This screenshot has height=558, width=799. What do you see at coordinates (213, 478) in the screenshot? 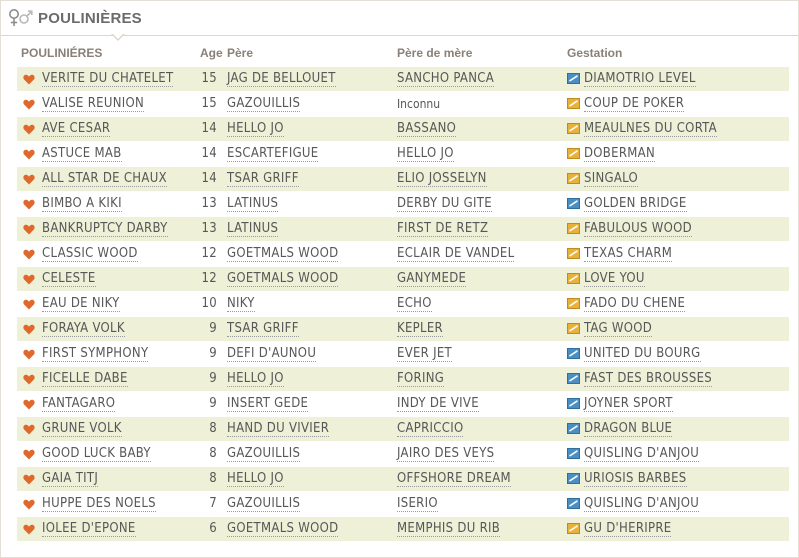
I see `mare-age: 8` at bounding box center [213, 478].